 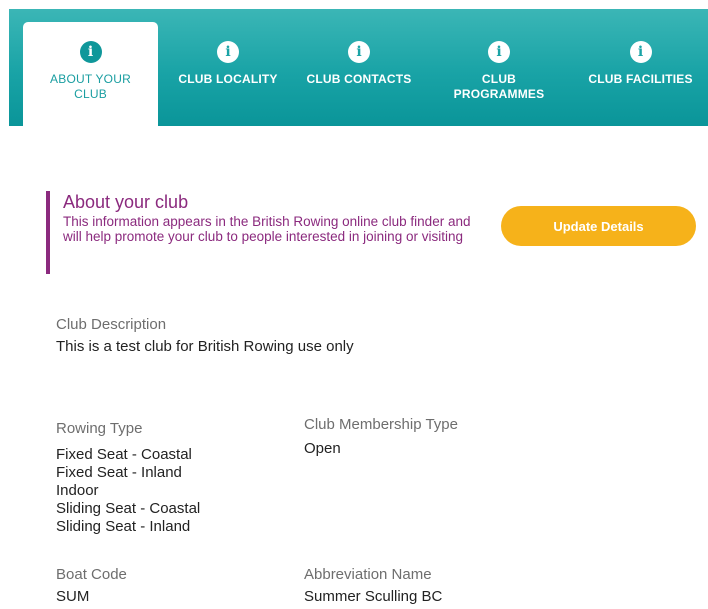 What do you see at coordinates (640, 67) in the screenshot?
I see `tab-club-facilities: i CLUB FACILITIES` at bounding box center [640, 67].